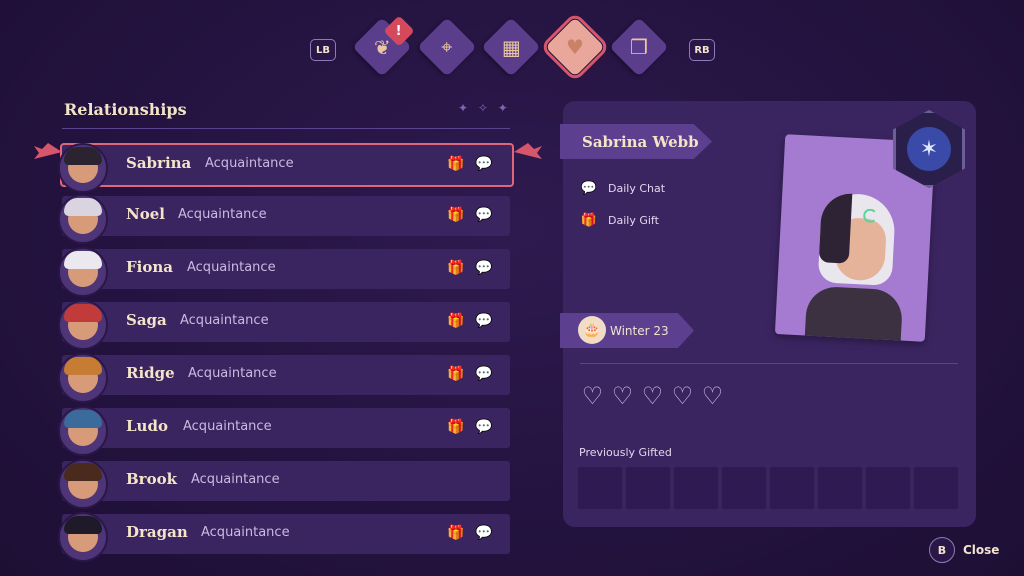 The image size is (1024, 576). I want to click on previously-gifted-slots, so click(768, 488).